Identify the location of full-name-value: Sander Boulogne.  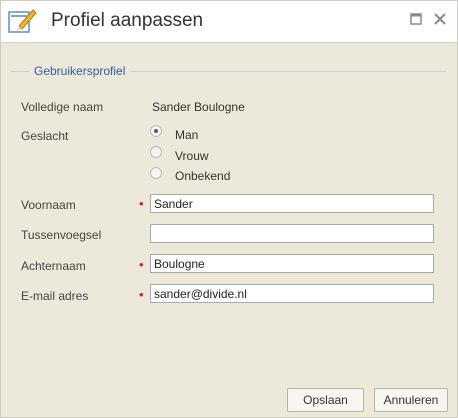
(198, 107).